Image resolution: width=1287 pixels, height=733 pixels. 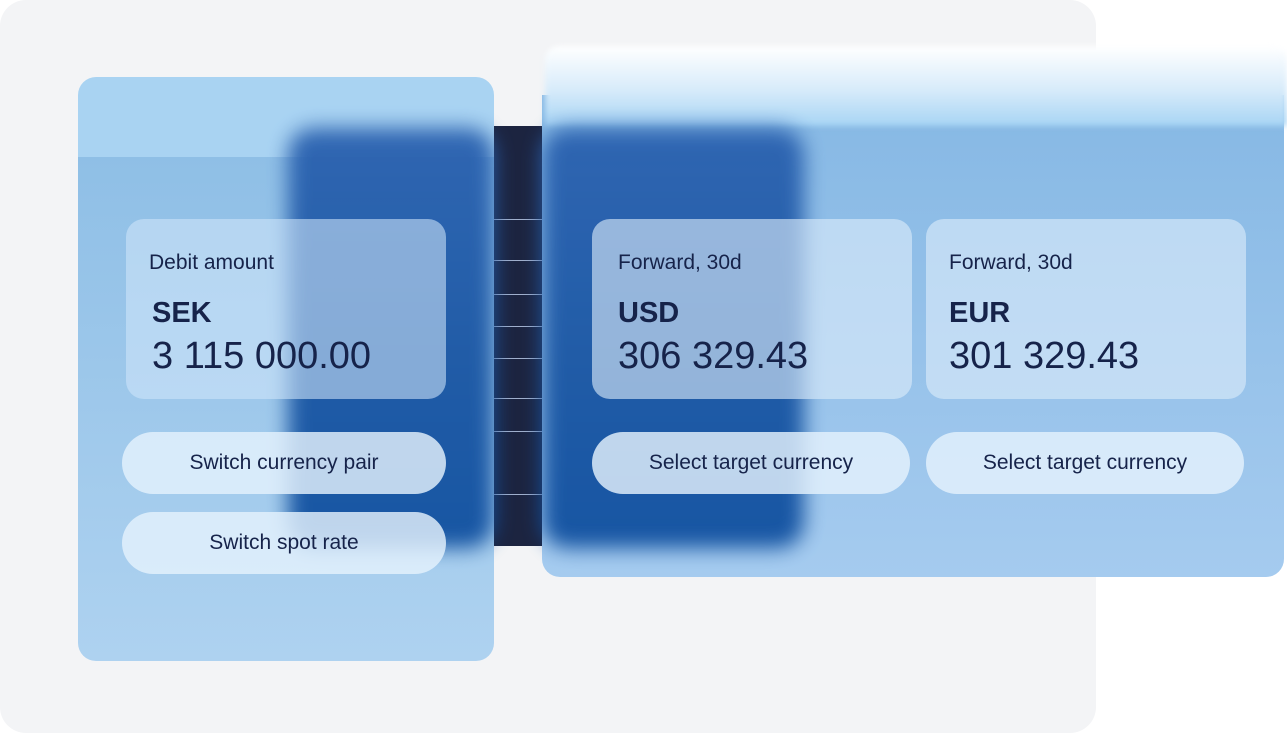 What do you see at coordinates (182, 313) in the screenshot?
I see `debit-currency-code: SEK` at bounding box center [182, 313].